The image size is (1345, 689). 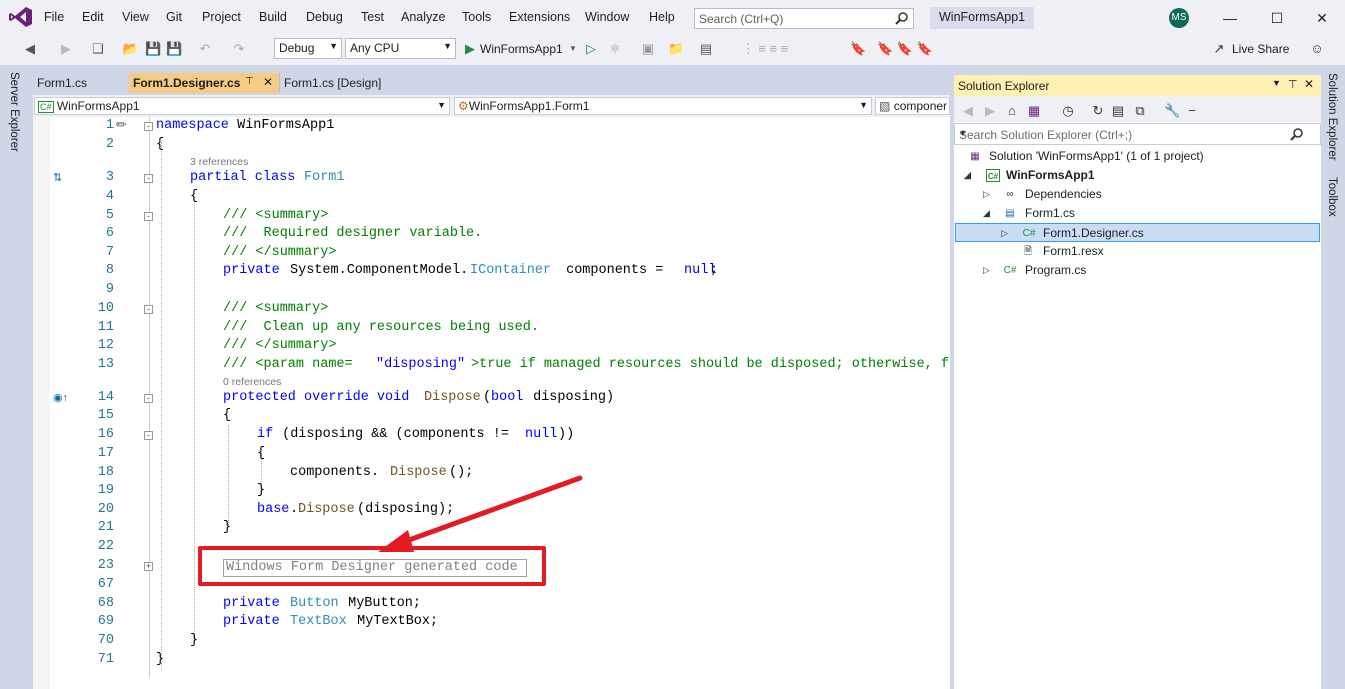 What do you see at coordinates (765, 49) in the screenshot?
I see `format-icons: ⋮ ≡ ≡ ≡` at bounding box center [765, 49].